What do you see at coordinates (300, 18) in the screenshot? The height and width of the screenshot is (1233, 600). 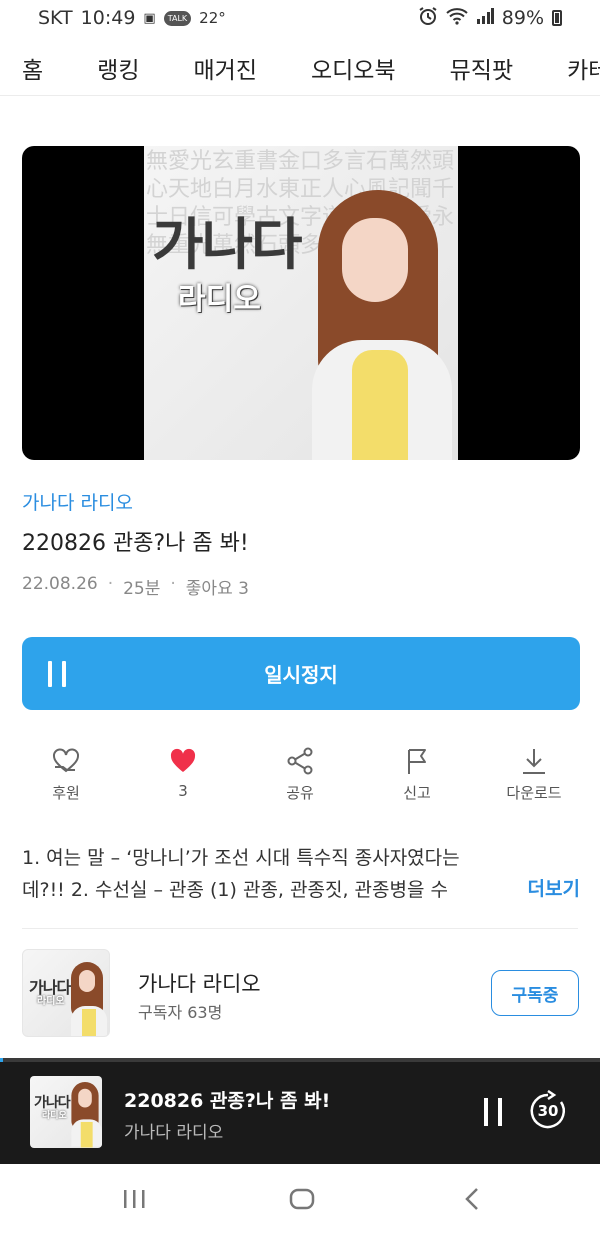 I see `status-bar: SKT 10:49 ▣ TALK 22° 89%` at bounding box center [300, 18].